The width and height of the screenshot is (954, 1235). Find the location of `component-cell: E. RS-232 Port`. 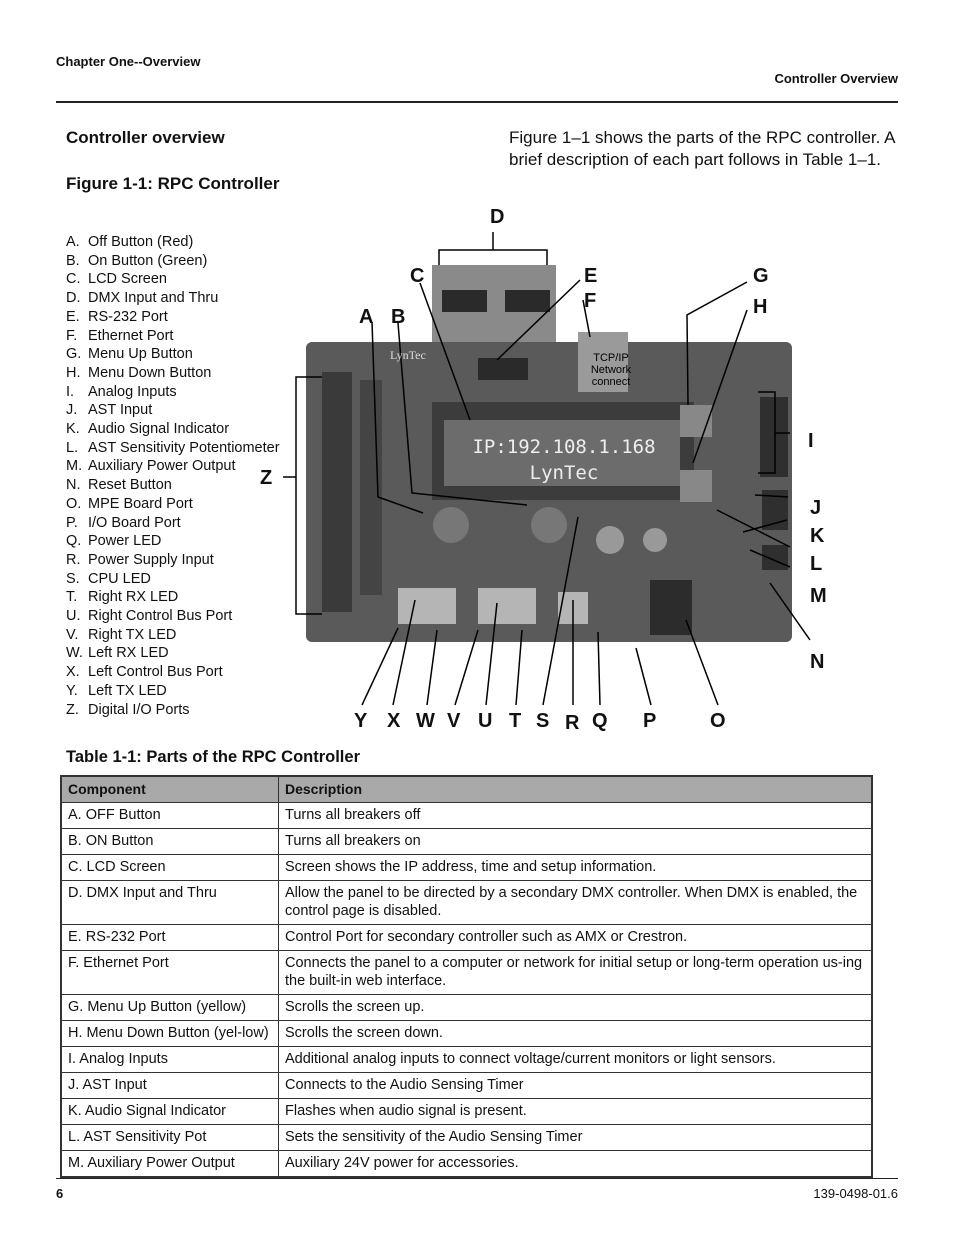

component-cell: E. RS-232 Port is located at coordinates (169, 937).